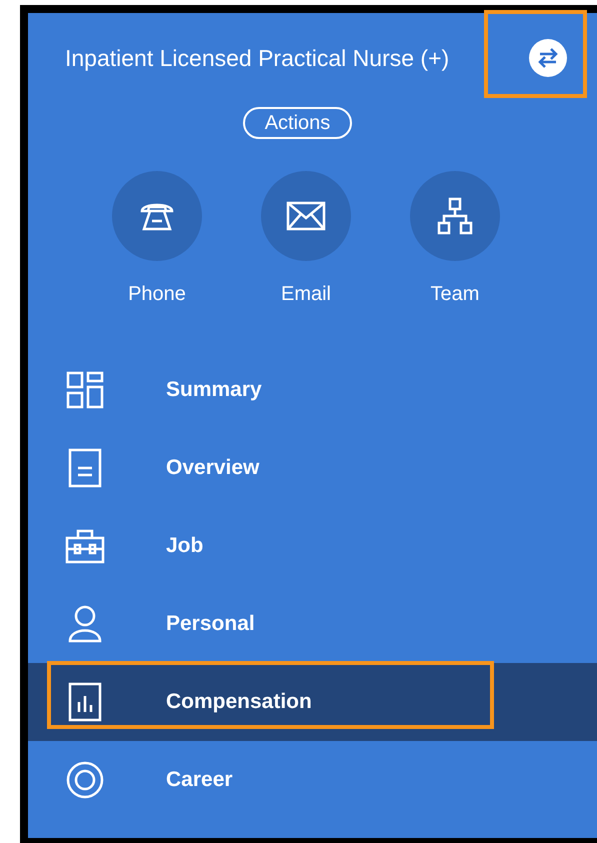  I want to click on contact-label: Email, so click(305, 294).